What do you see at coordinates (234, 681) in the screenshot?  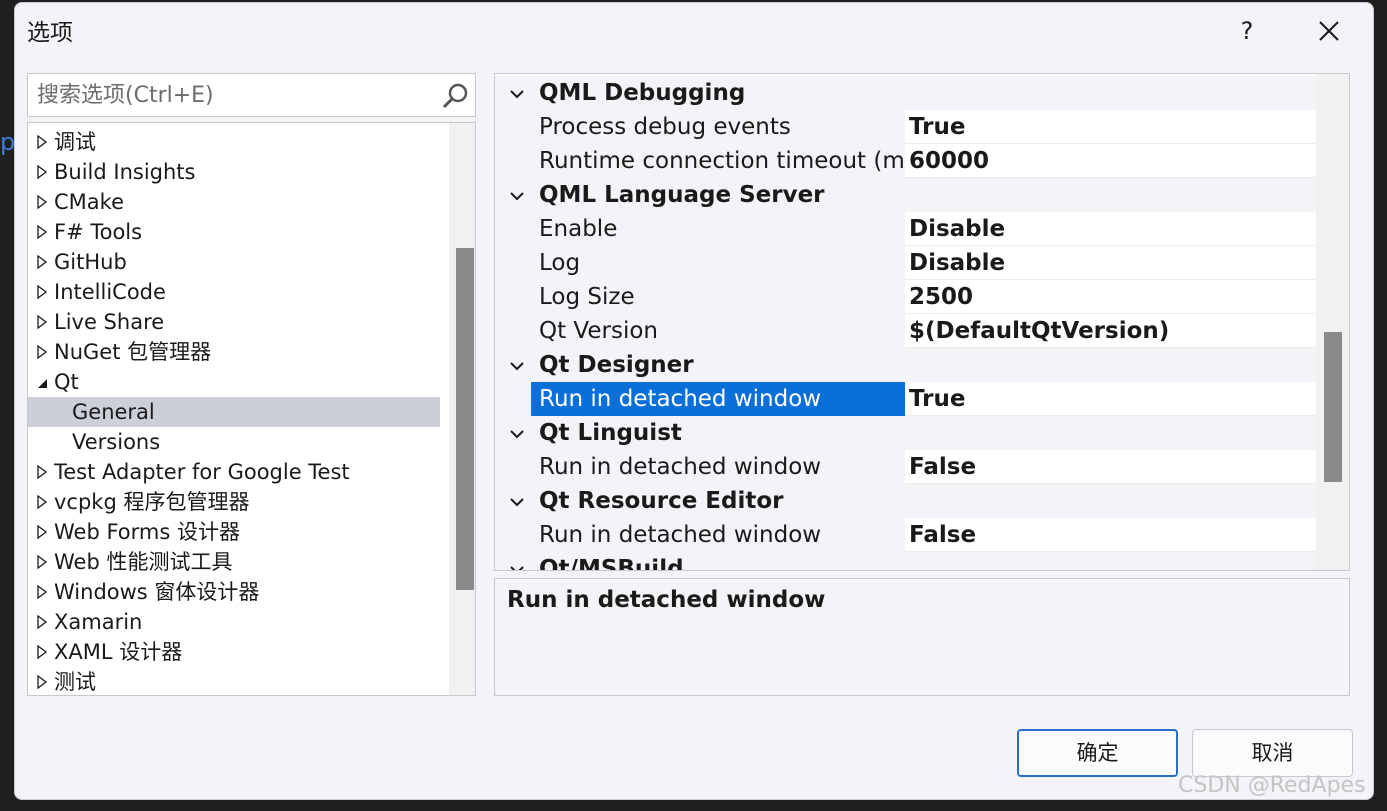 I see `tree-item: 测试` at bounding box center [234, 681].